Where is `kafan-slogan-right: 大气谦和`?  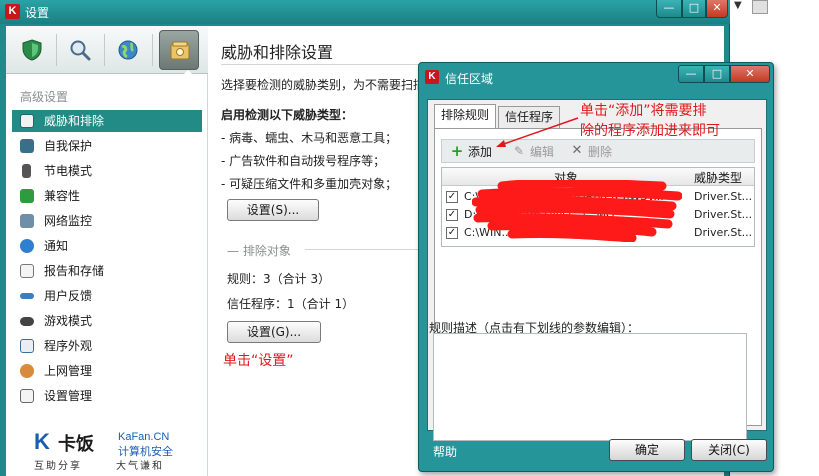 kafan-slogan-right: 大气谦和 is located at coordinates (140, 466).